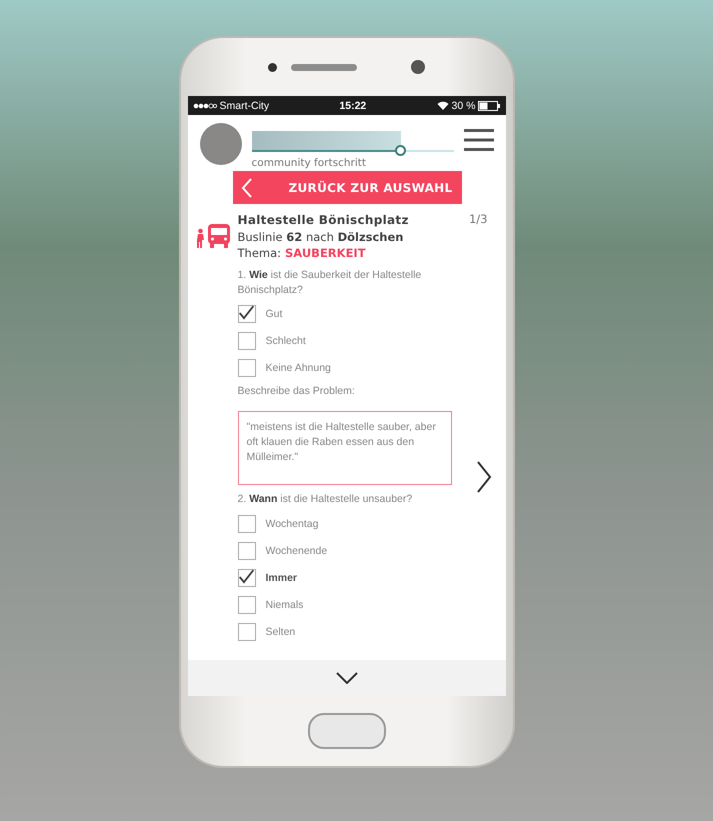 Image resolution: width=713 pixels, height=821 pixels. What do you see at coordinates (297, 391) in the screenshot?
I see `describe-label: Beschreibe das Problem:` at bounding box center [297, 391].